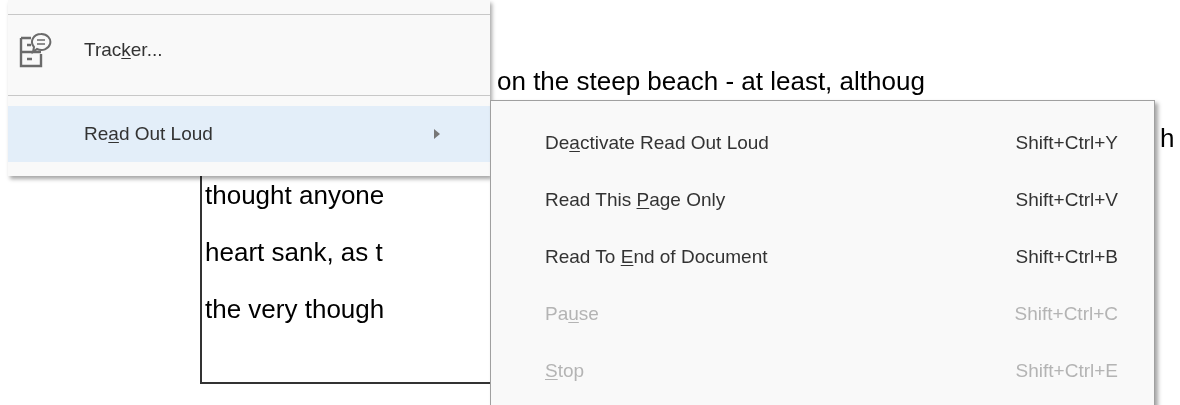  Describe the element at coordinates (149, 133) in the screenshot. I see `menu-item-label: Read Out Loud` at that location.